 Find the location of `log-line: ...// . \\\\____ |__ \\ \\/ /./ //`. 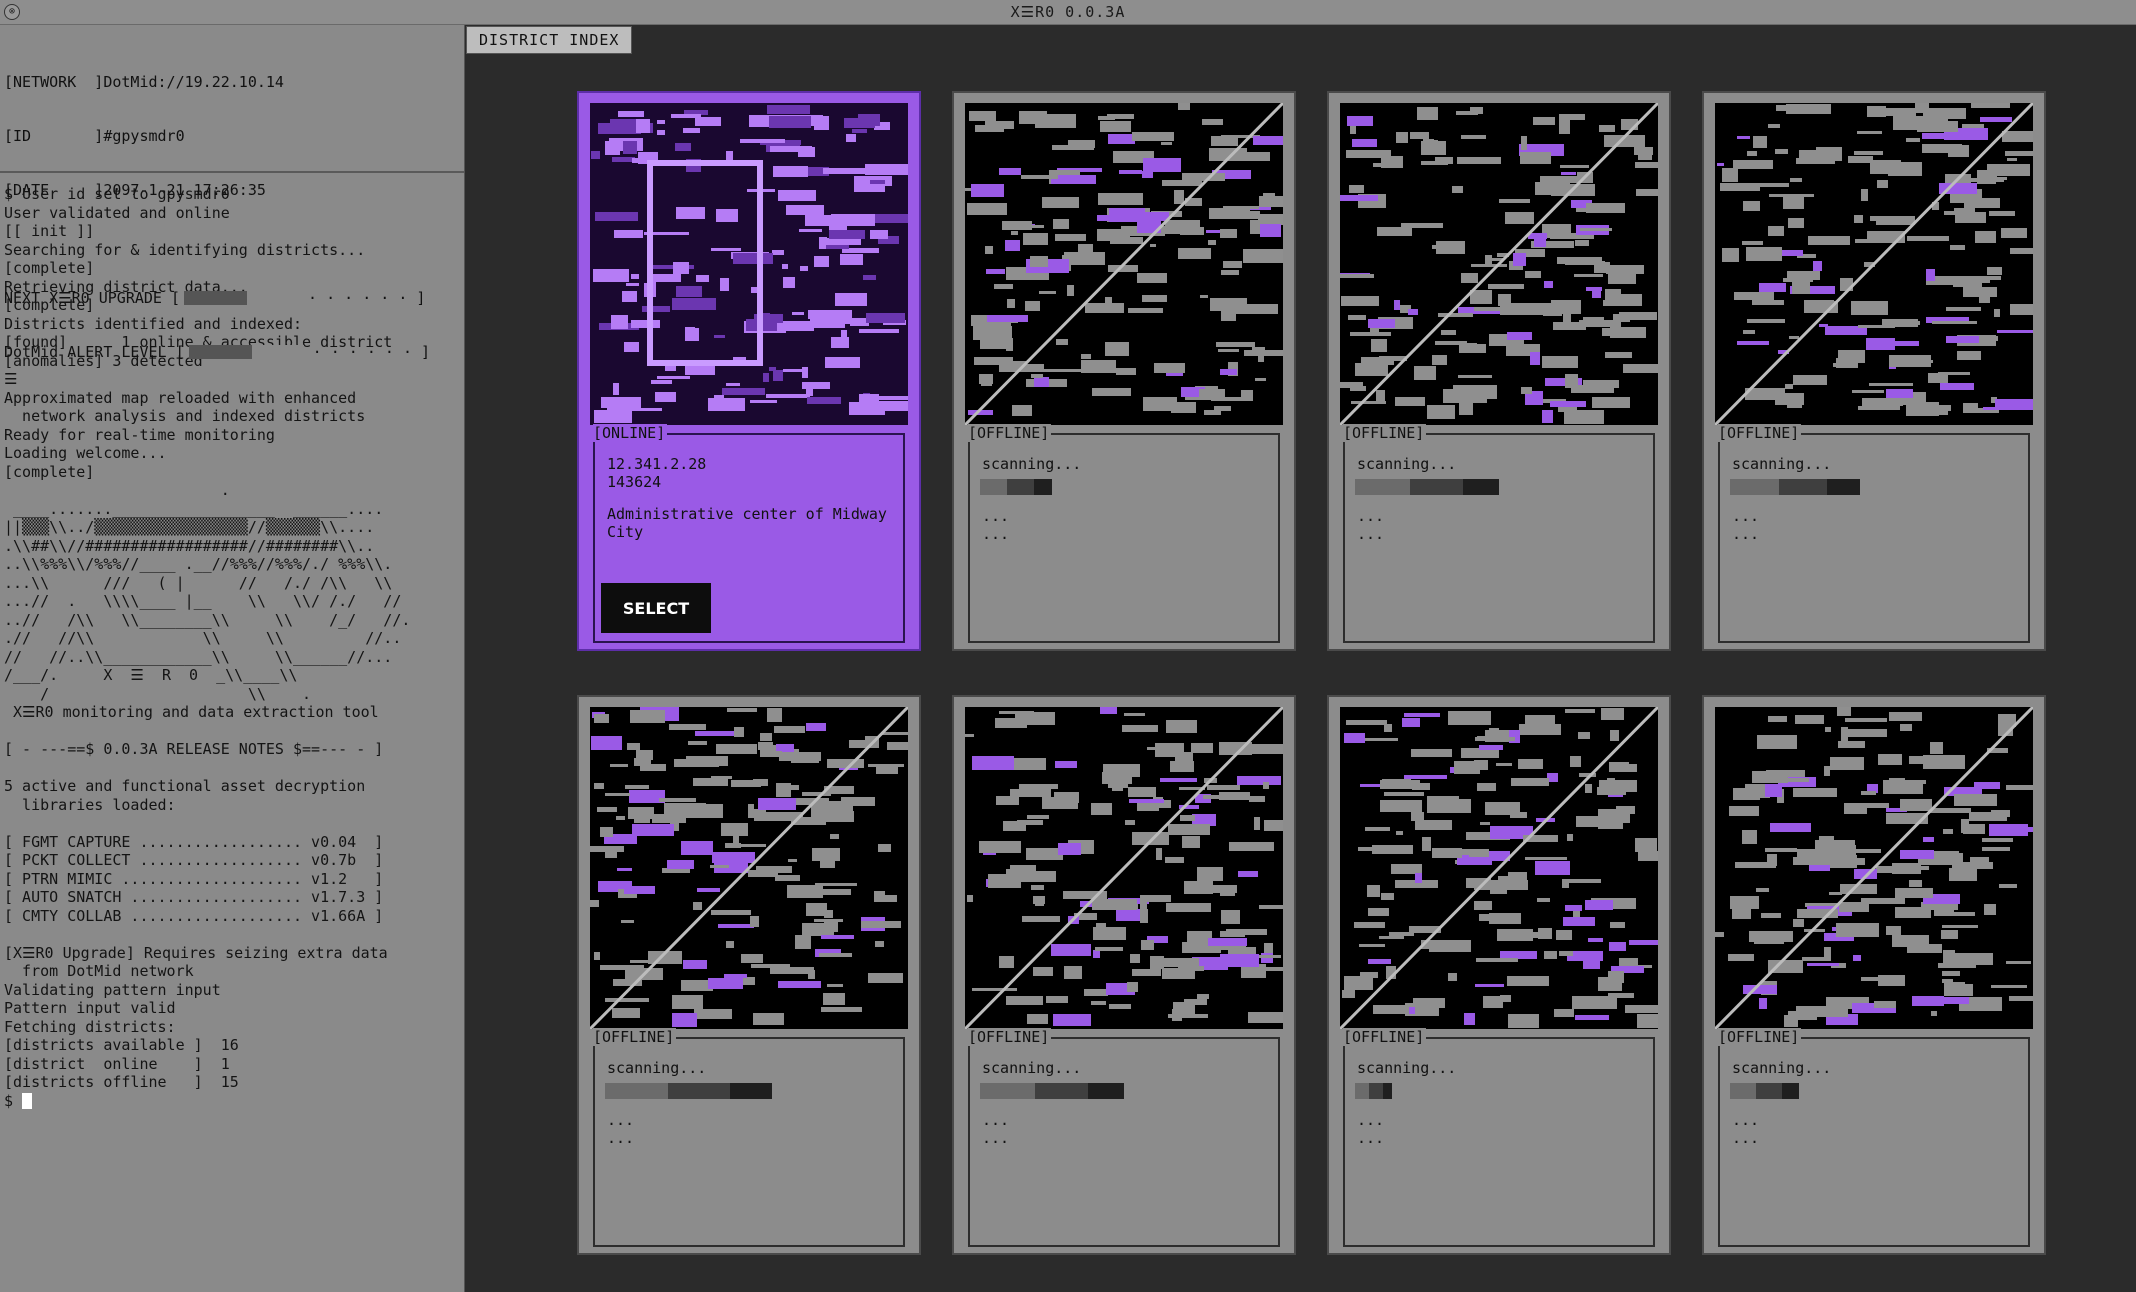

log-line: ...// . \\\\____ |__ \\ \\/ /./ // is located at coordinates (203, 601).